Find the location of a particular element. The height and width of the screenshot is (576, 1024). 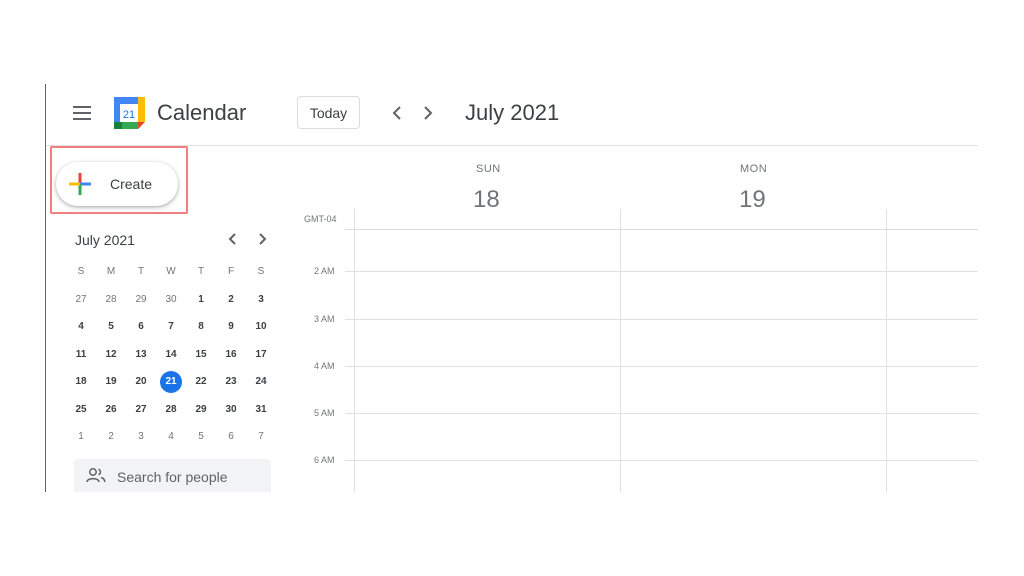

mini-day: 22 is located at coordinates (201, 382).